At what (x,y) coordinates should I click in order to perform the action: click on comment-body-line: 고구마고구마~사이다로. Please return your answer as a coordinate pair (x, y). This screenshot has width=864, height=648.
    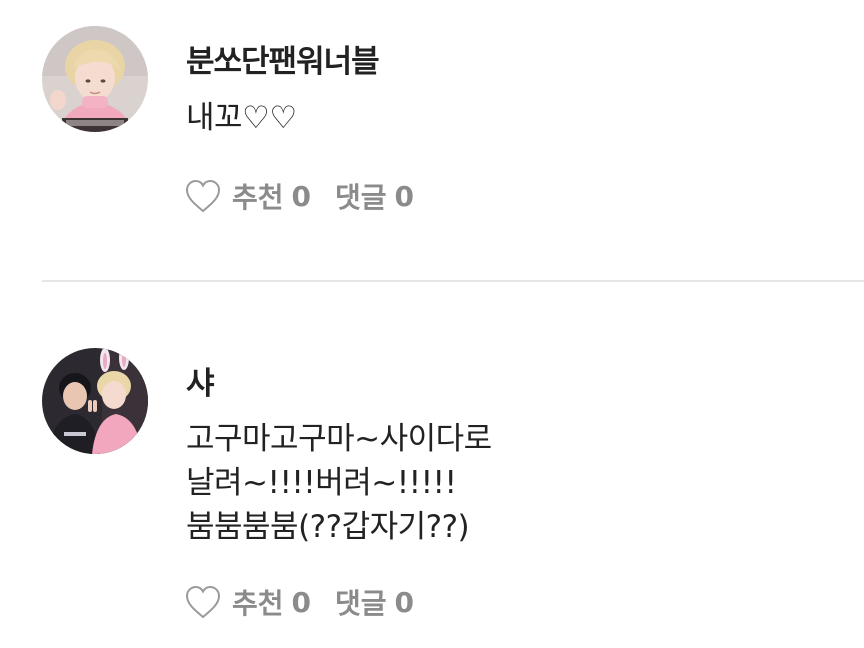
    Looking at the image, I should click on (339, 439).